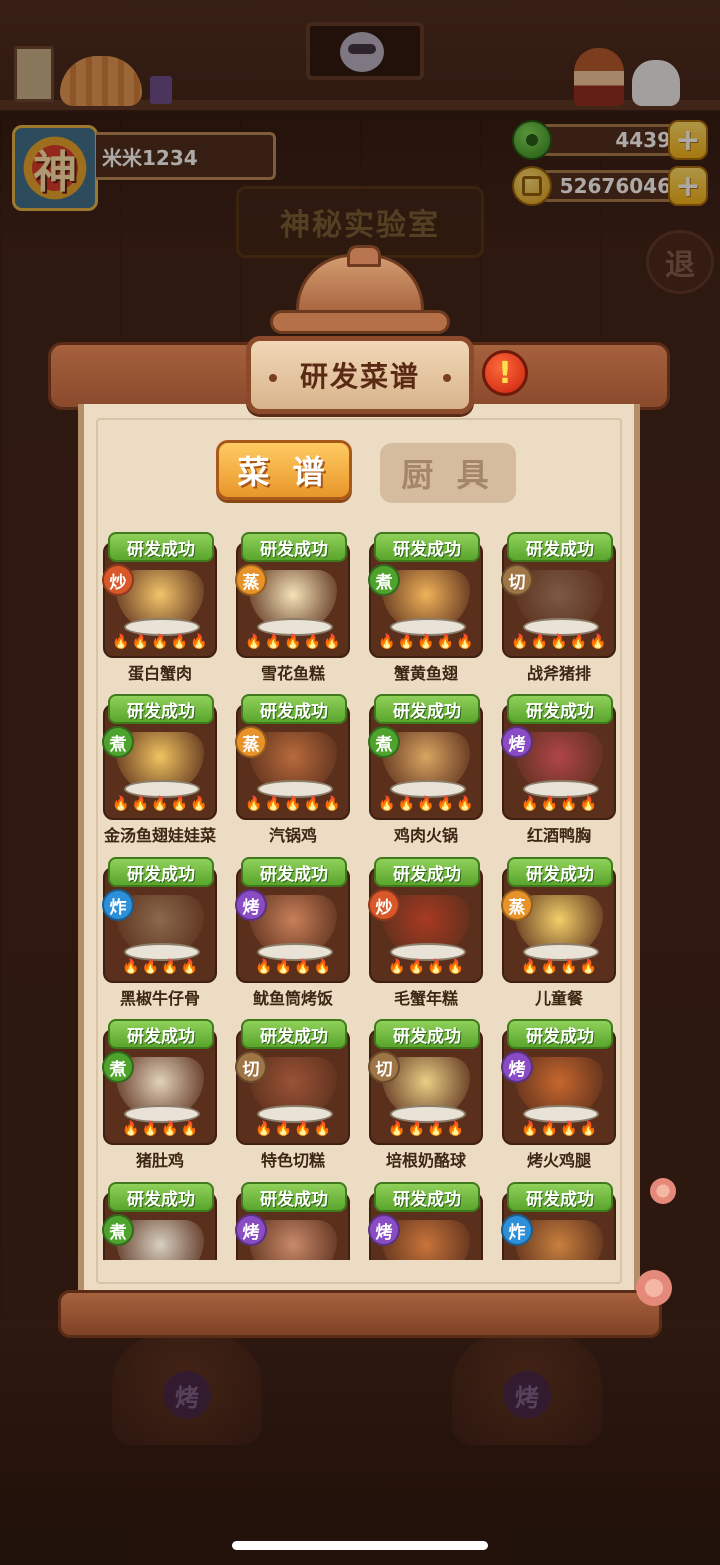 This screenshot has width=720, height=1565. I want to click on dish-name: 黑椒牛仔骨, so click(159, 998).